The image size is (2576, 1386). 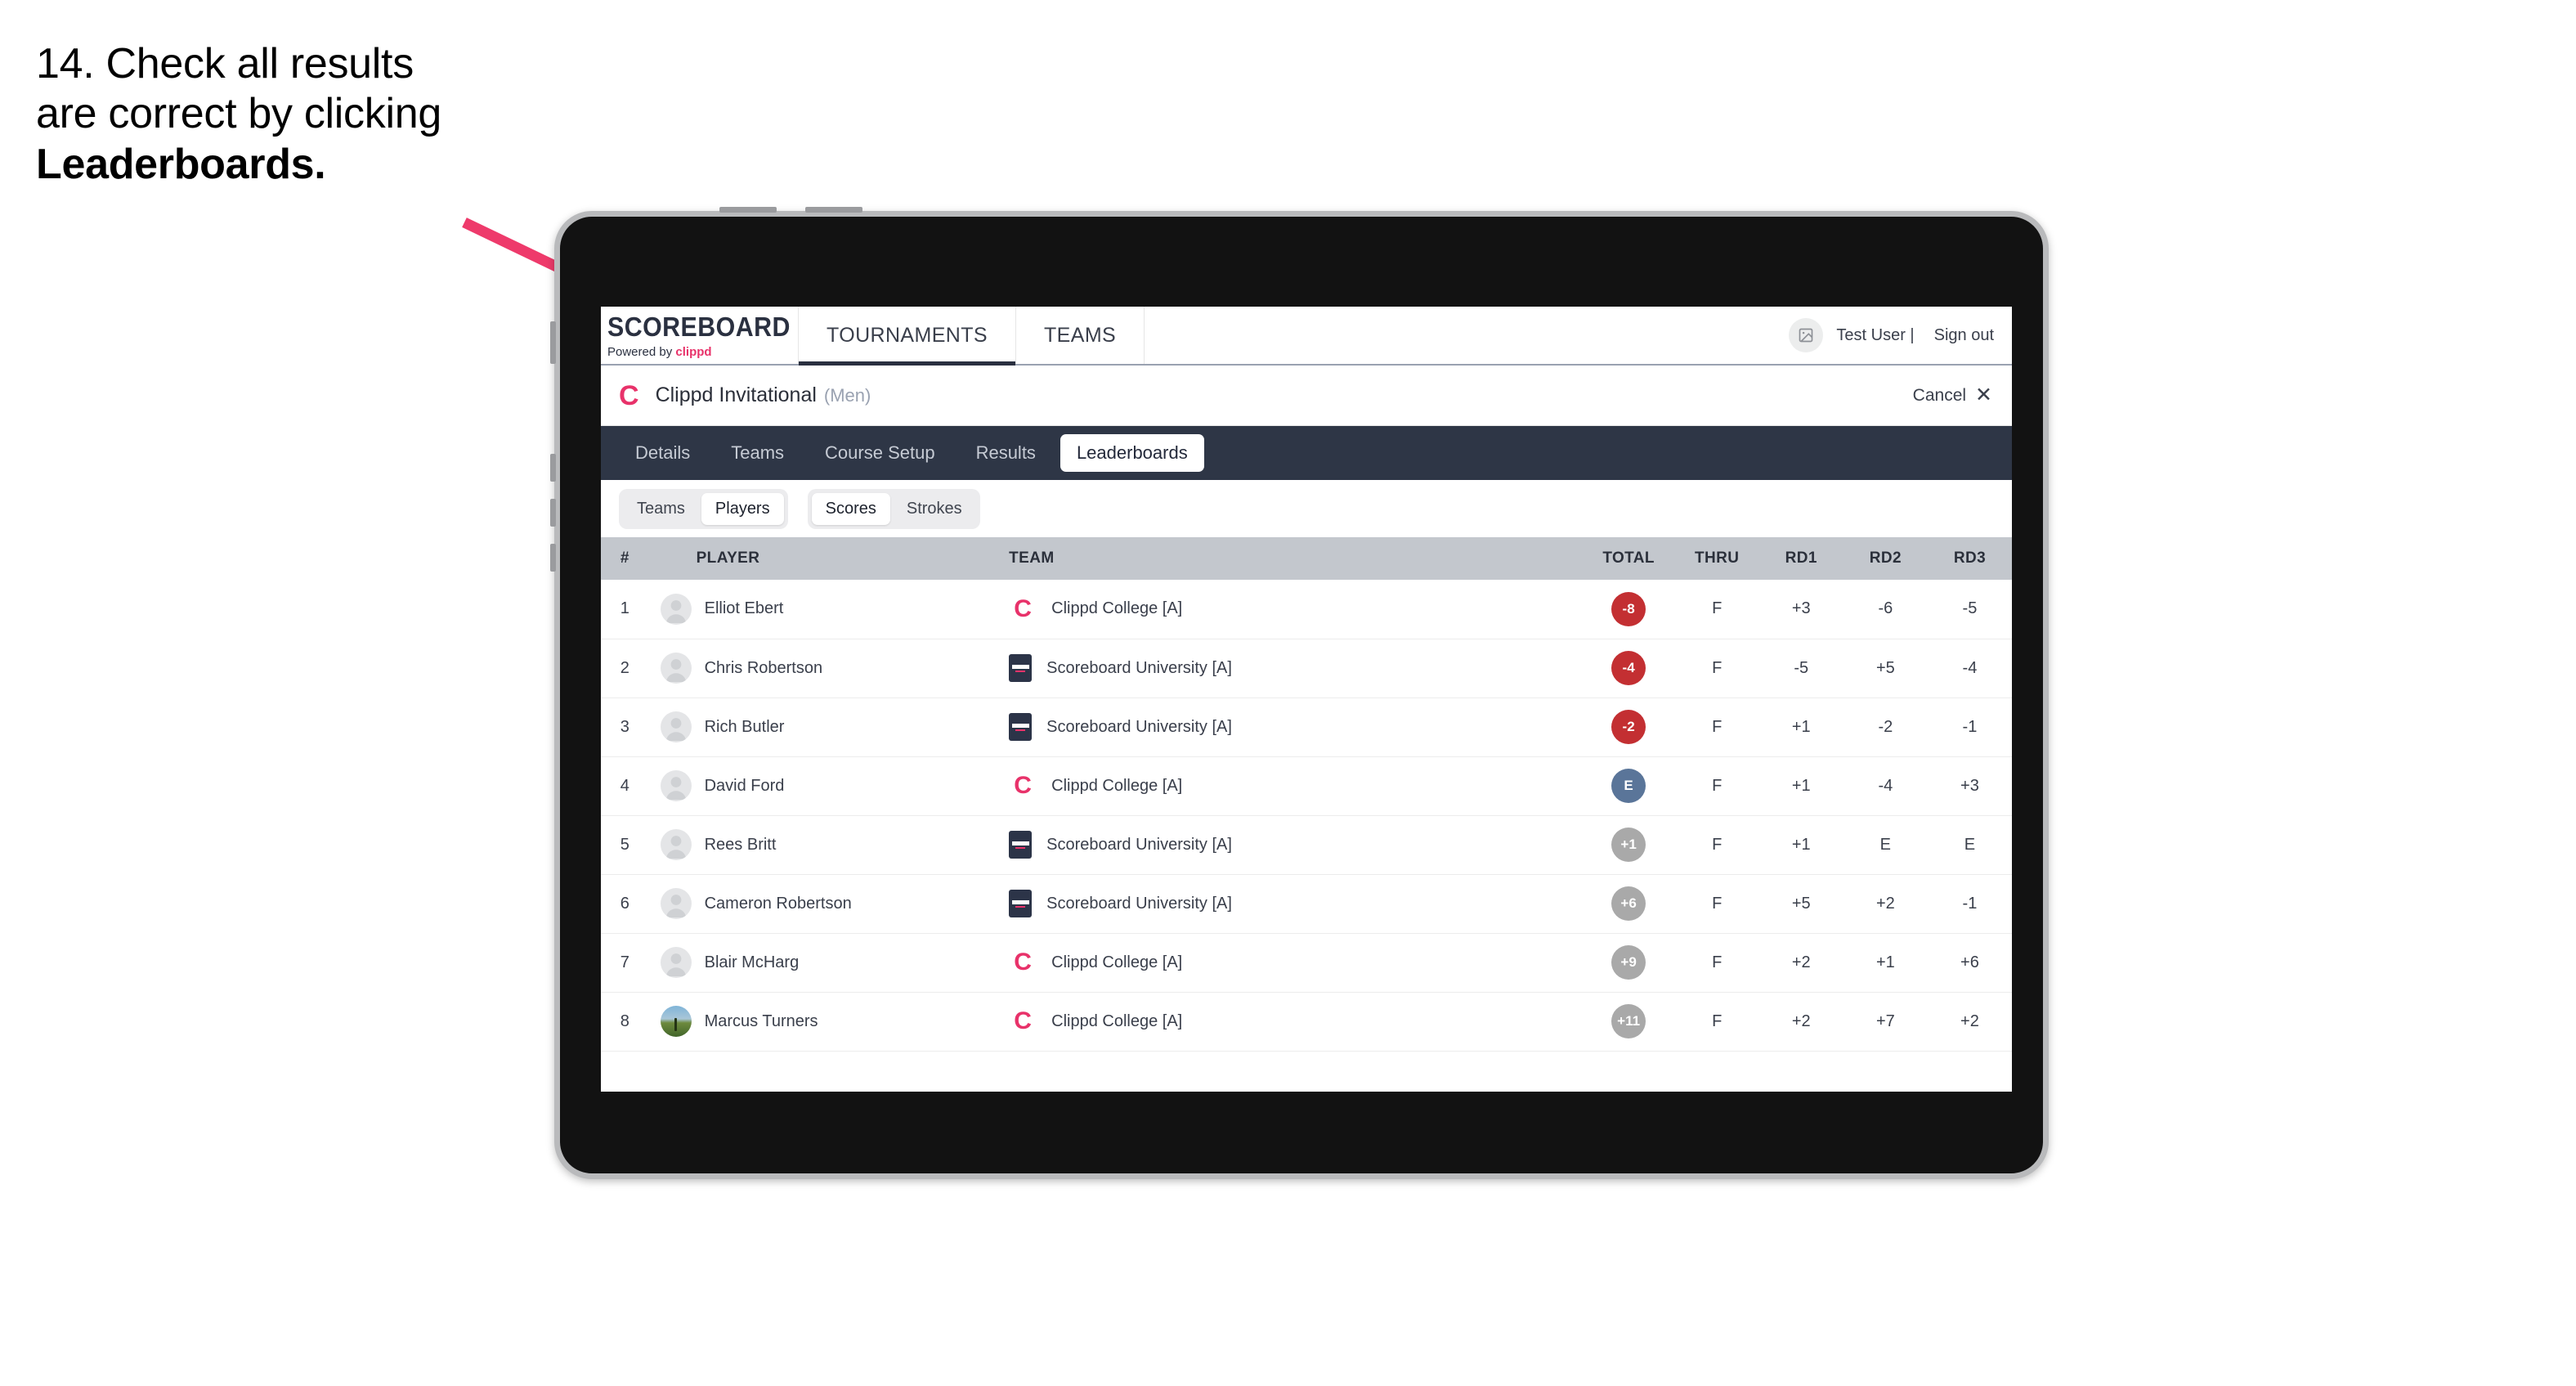 I want to click on column-header-total: TOTAL, so click(x=1629, y=558).